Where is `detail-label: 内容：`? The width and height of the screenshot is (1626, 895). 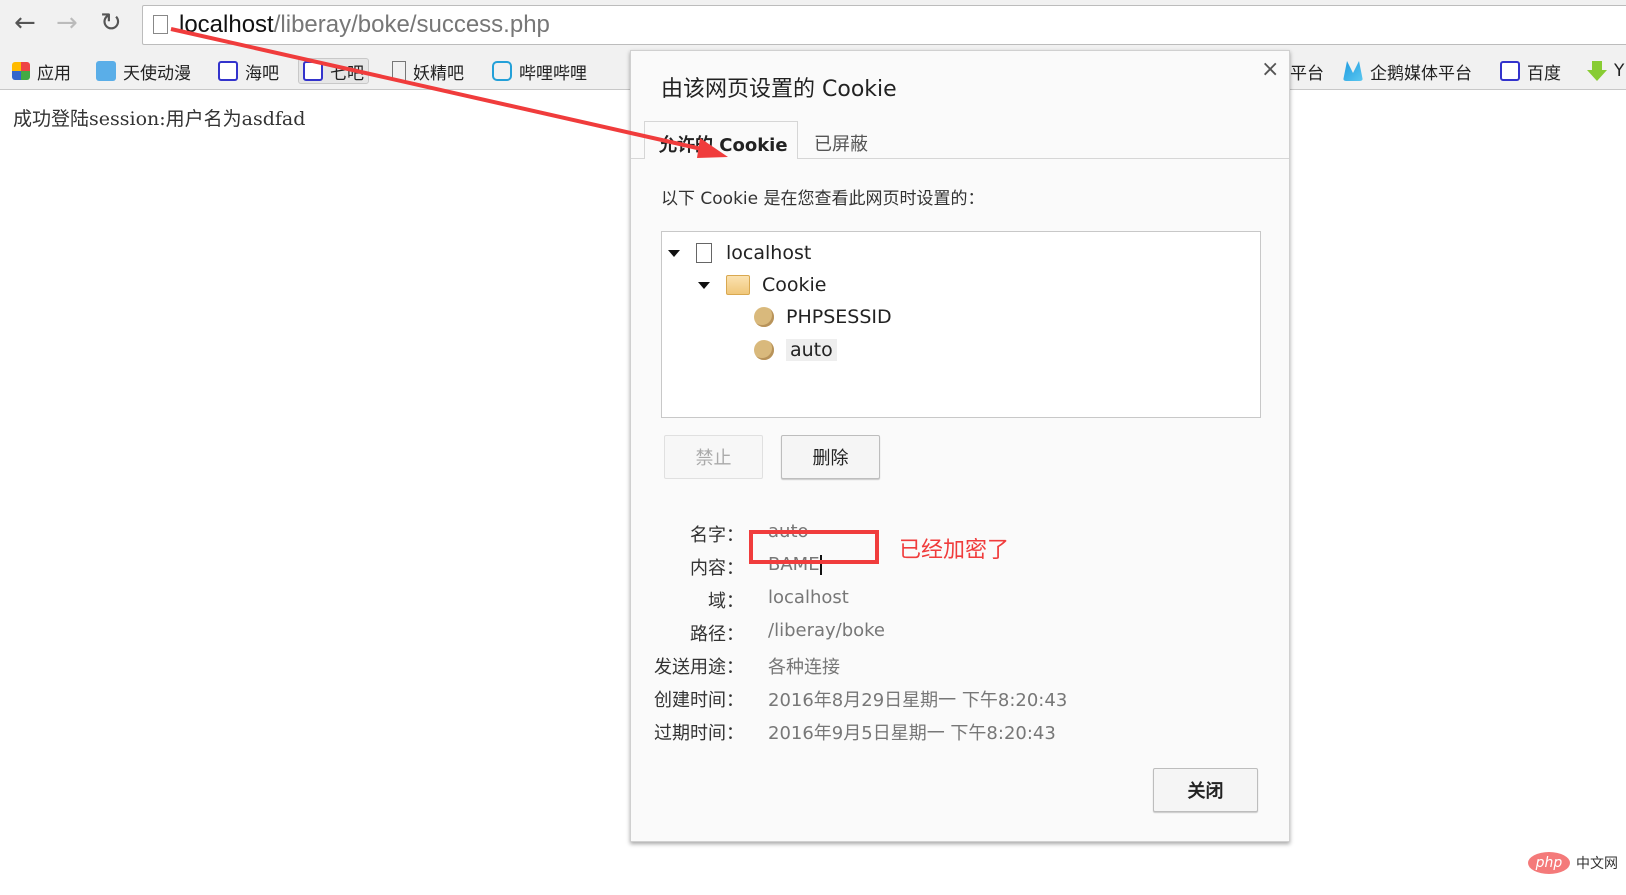 detail-label: 内容： is located at coordinates (717, 568).